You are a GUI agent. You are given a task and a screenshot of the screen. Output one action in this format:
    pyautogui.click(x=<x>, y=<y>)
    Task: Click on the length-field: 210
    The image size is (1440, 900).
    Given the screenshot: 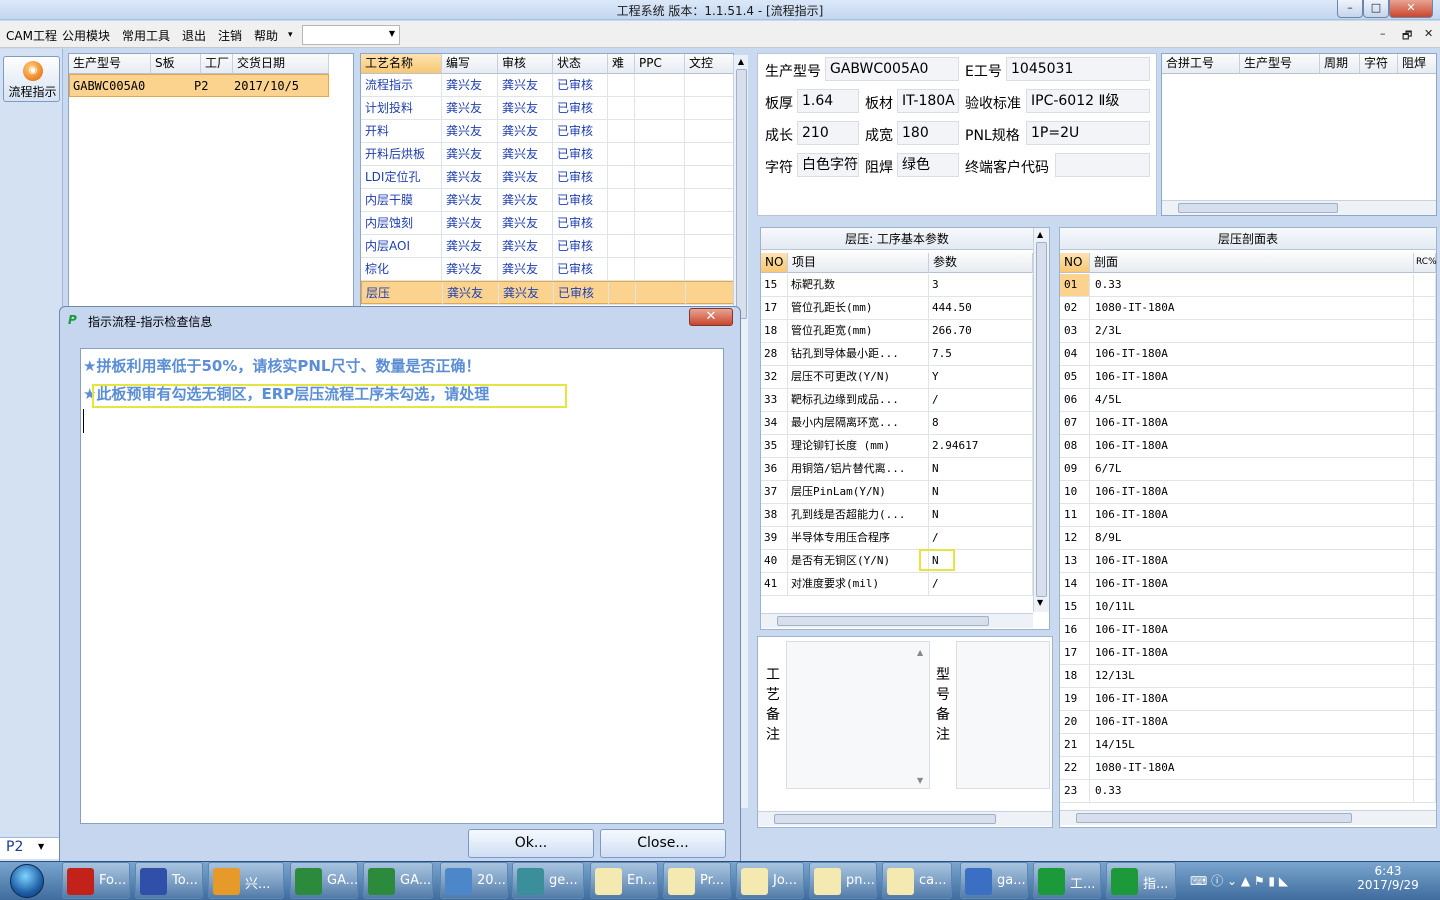 What is the action you would take?
    pyautogui.click(x=828, y=133)
    